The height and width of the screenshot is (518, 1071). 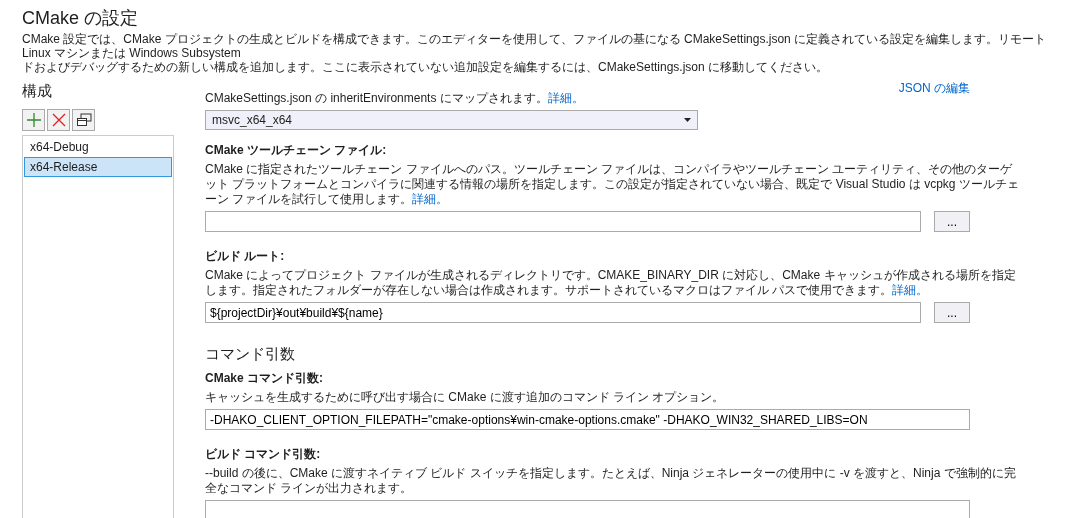 I want to click on configuration-item: x64-Debug, so click(x=98, y=147).